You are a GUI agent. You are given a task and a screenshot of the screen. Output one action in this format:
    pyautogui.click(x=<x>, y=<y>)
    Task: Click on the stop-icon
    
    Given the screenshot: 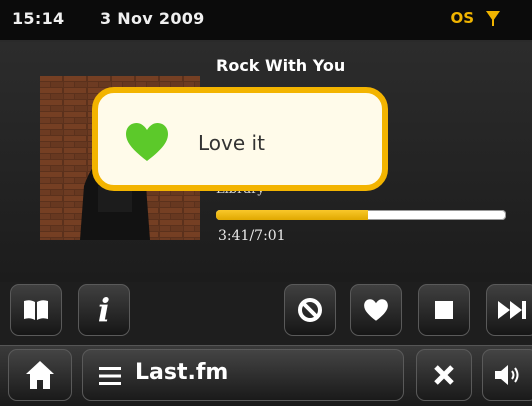 What is the action you would take?
    pyautogui.click(x=444, y=310)
    